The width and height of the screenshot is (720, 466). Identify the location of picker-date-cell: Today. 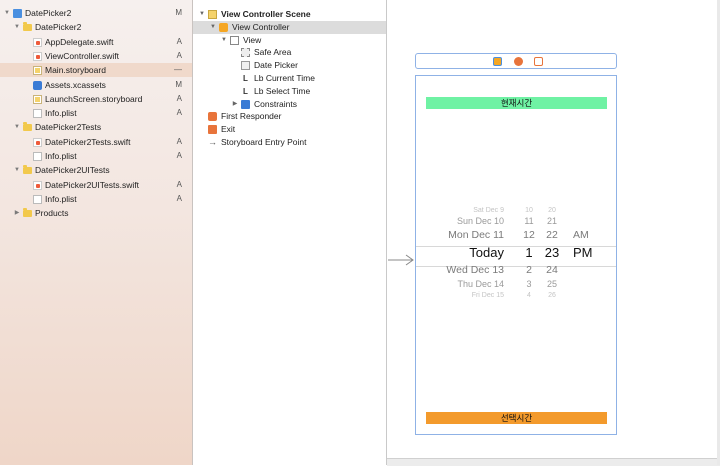
(486, 252).